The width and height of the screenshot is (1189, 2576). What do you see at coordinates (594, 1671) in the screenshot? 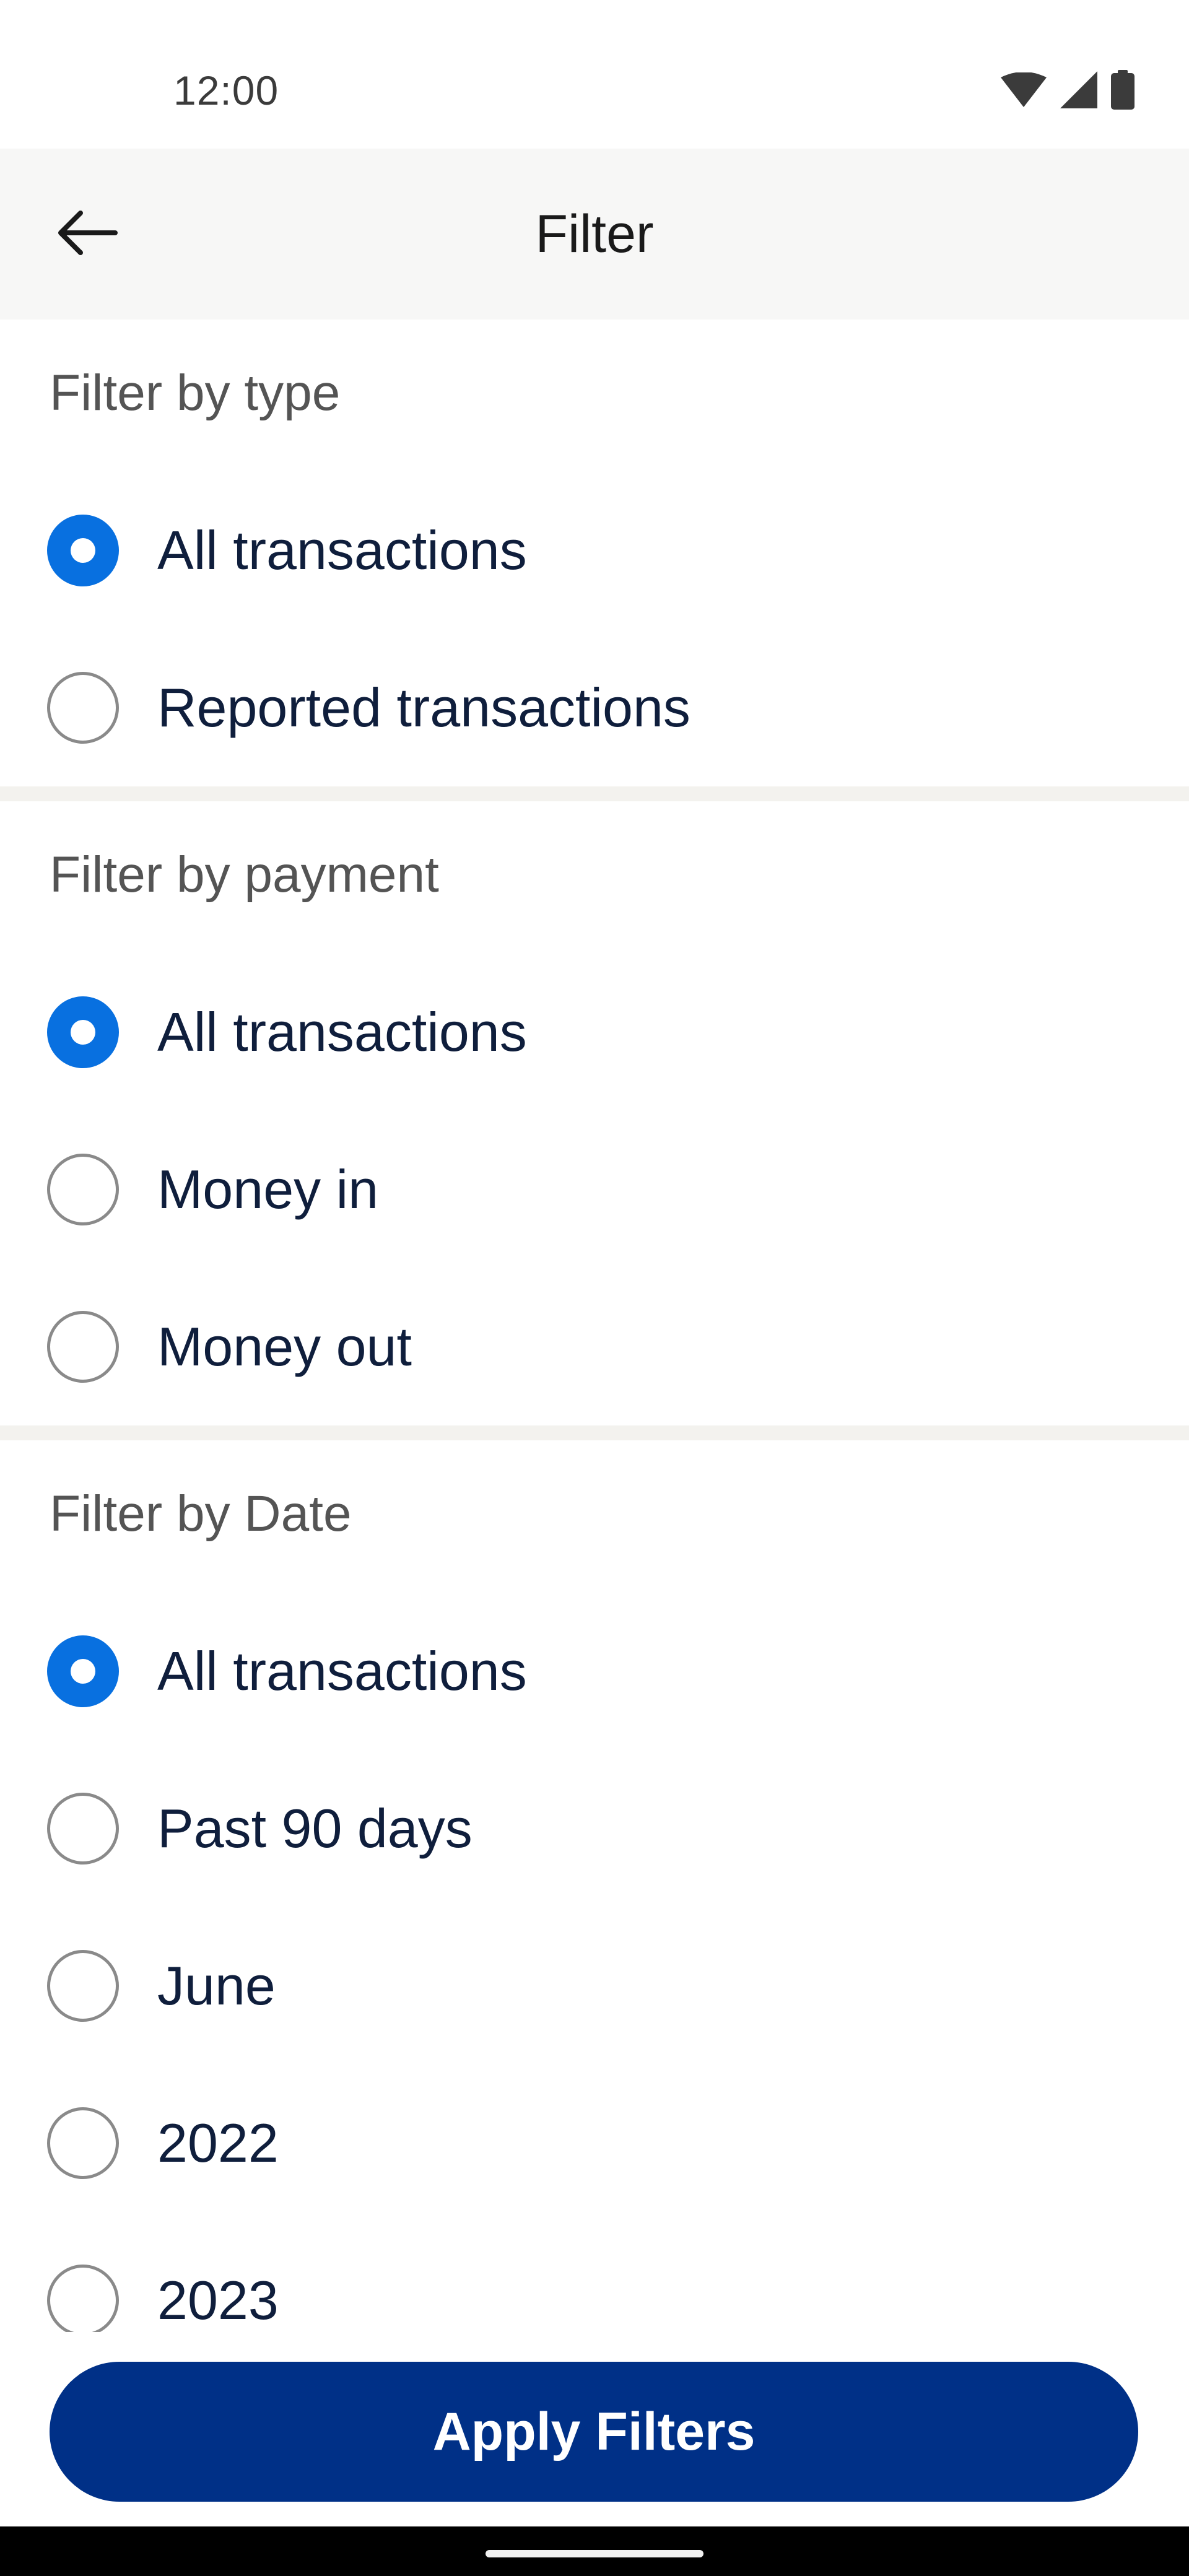
I see `radio-option-date-all-transactions: All transactions` at bounding box center [594, 1671].